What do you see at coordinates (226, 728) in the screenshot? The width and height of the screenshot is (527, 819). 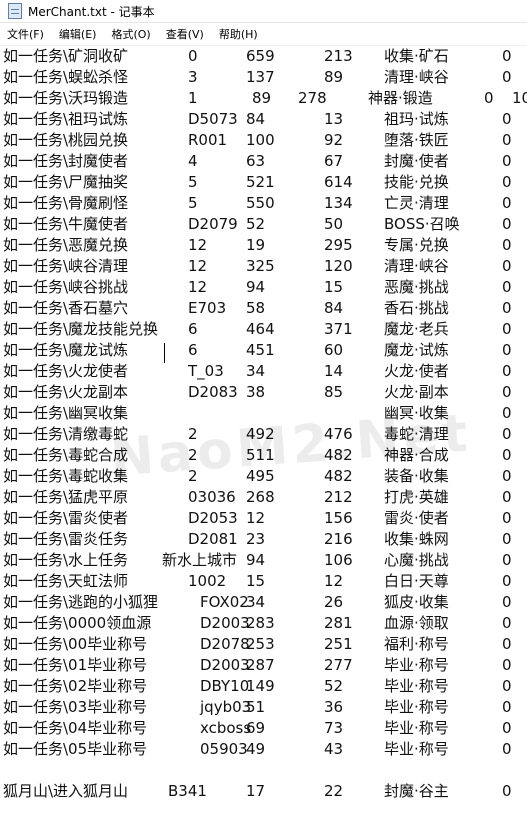 I see `field-text: xcboss` at bounding box center [226, 728].